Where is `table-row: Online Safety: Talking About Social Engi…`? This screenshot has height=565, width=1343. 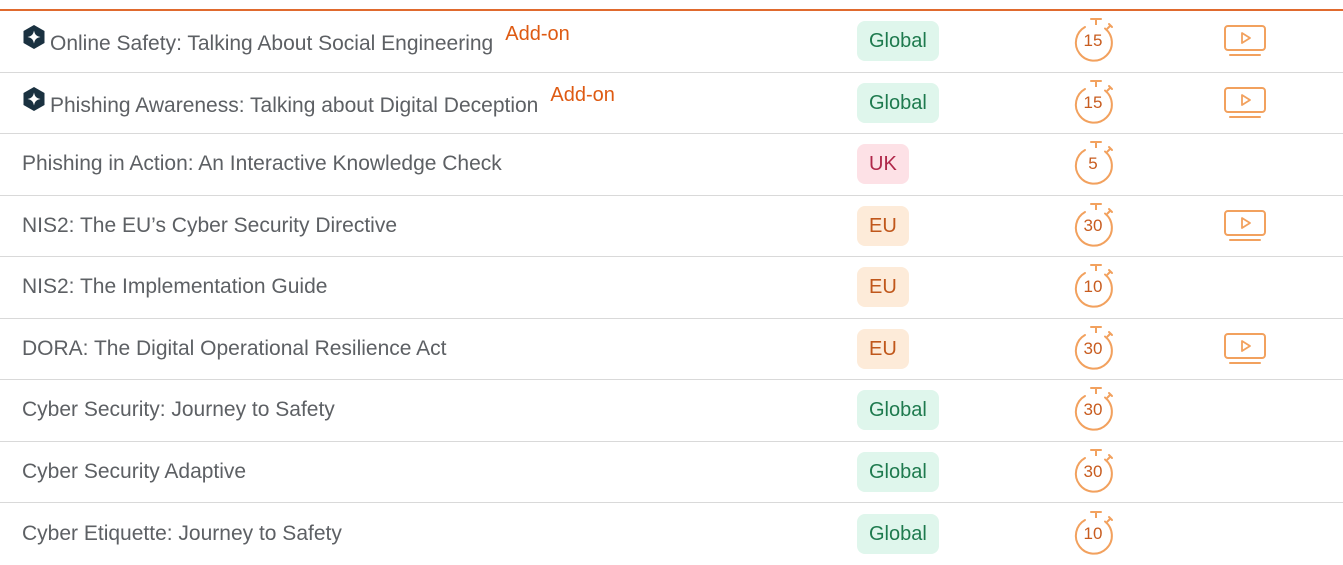
table-row: Online Safety: Talking About Social Engi… is located at coordinates (671, 42).